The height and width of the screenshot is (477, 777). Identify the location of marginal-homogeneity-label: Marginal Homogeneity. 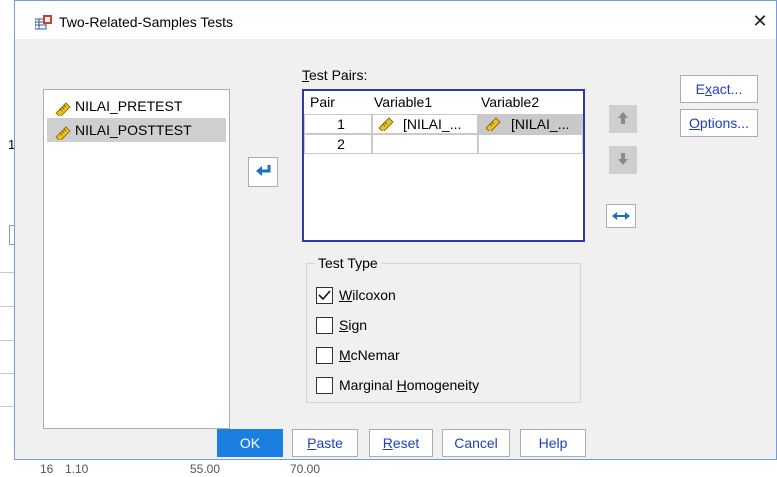
(409, 385).